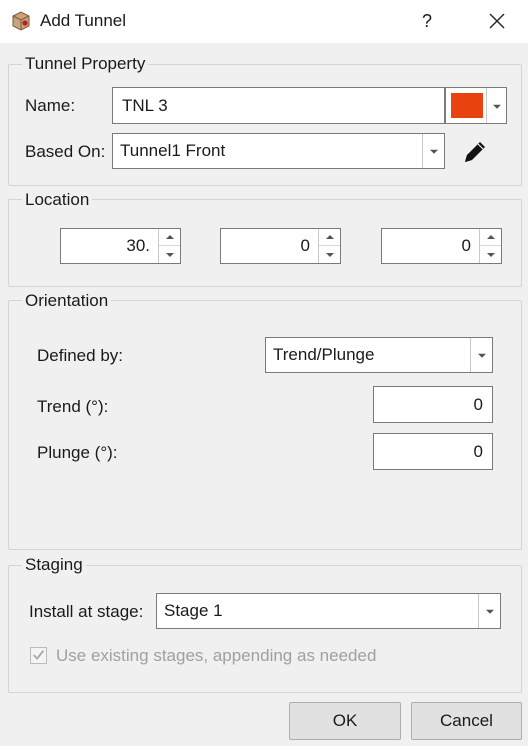 This screenshot has width=528, height=746. I want to click on location-x-decrement, so click(169, 254).